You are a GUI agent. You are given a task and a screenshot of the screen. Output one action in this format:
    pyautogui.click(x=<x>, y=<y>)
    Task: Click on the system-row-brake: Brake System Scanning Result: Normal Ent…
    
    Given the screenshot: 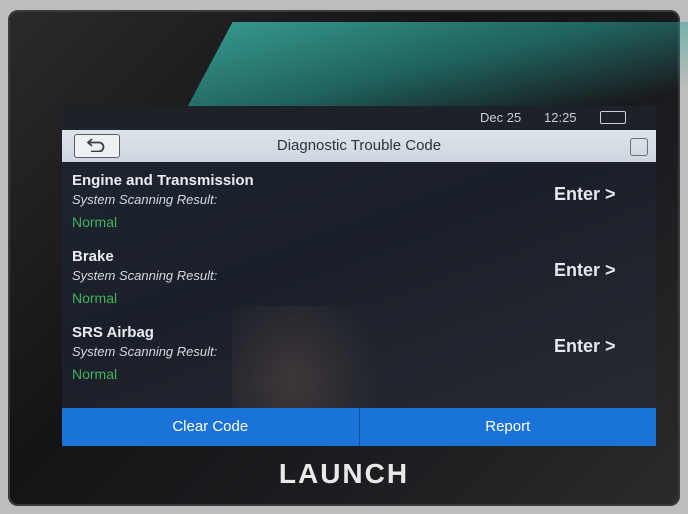 What is the action you would take?
    pyautogui.click(x=359, y=282)
    